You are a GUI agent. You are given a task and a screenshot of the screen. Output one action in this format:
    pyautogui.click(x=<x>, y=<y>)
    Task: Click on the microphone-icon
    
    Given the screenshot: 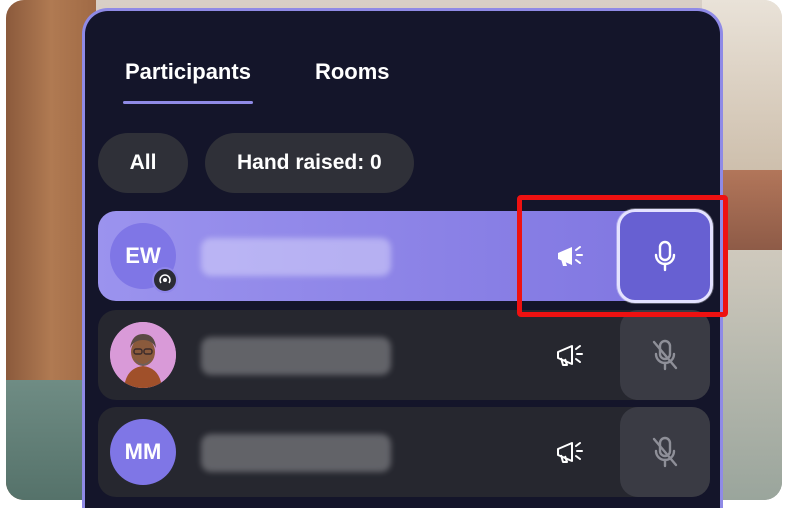 What is the action you would take?
    pyautogui.click(x=665, y=256)
    